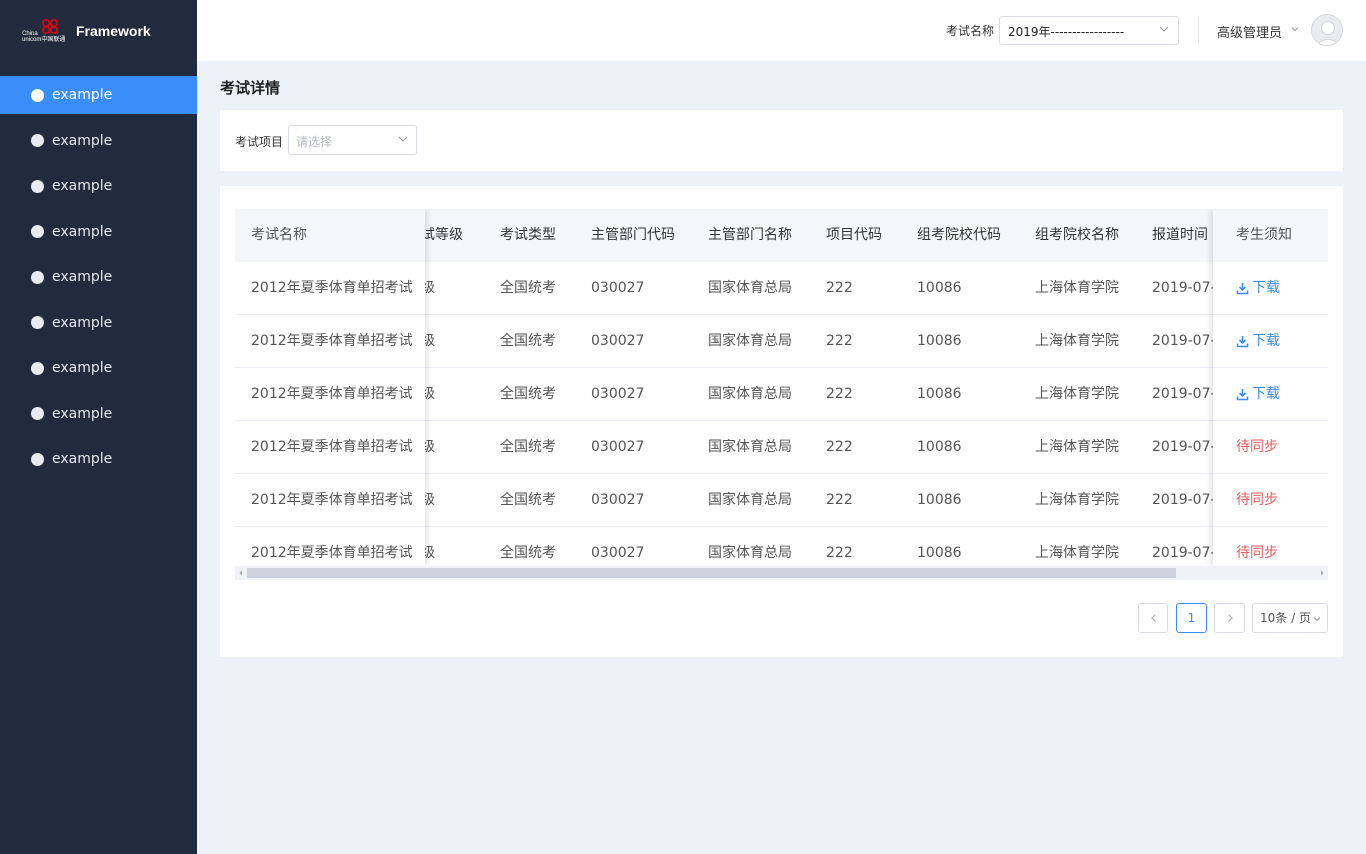  I want to click on avatar, so click(1327, 30).